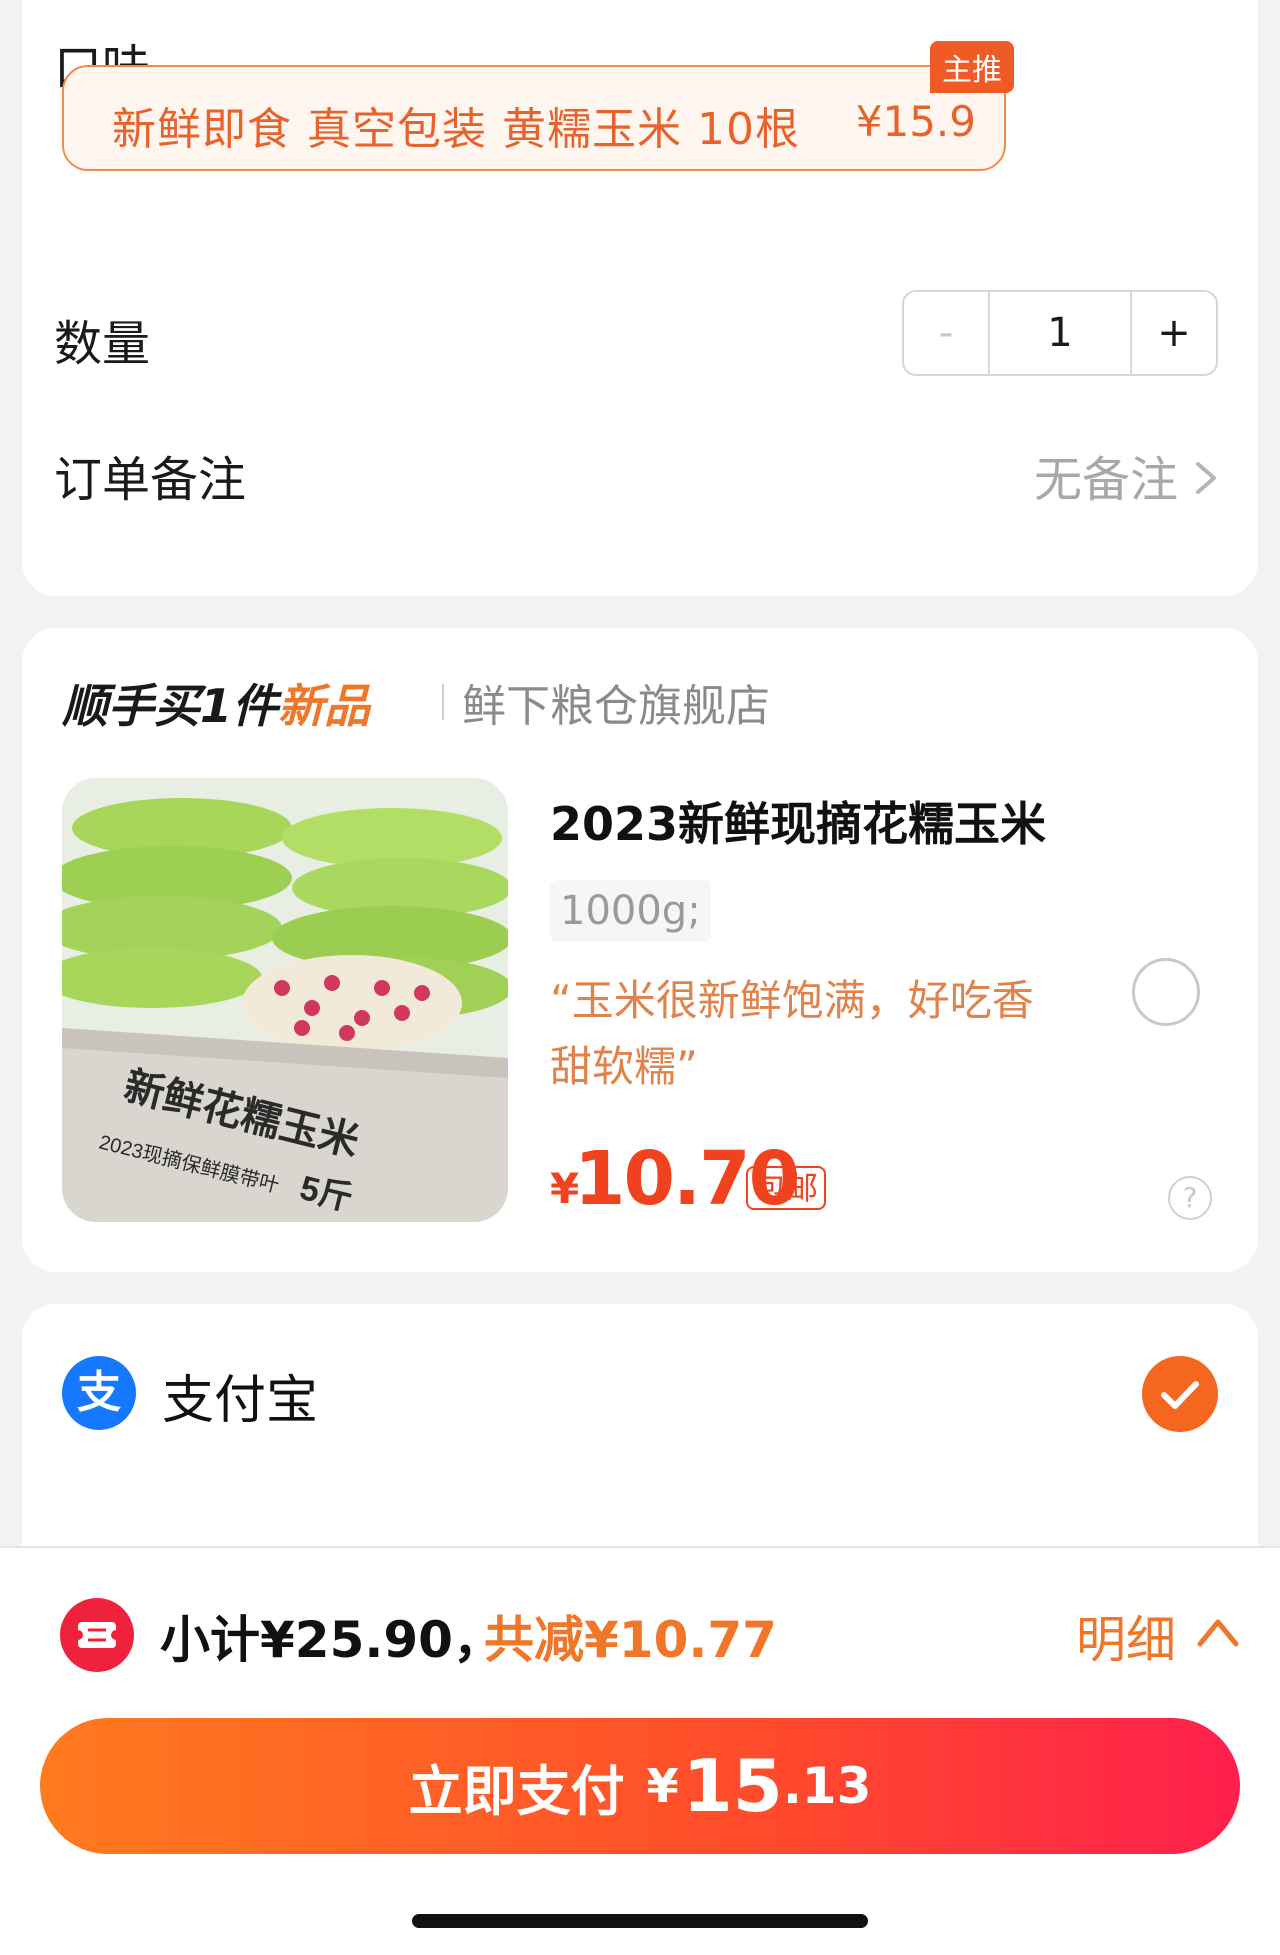 This screenshot has height=1955, width=1280. What do you see at coordinates (97, 1635) in the screenshot?
I see `coupon-icon` at bounding box center [97, 1635].